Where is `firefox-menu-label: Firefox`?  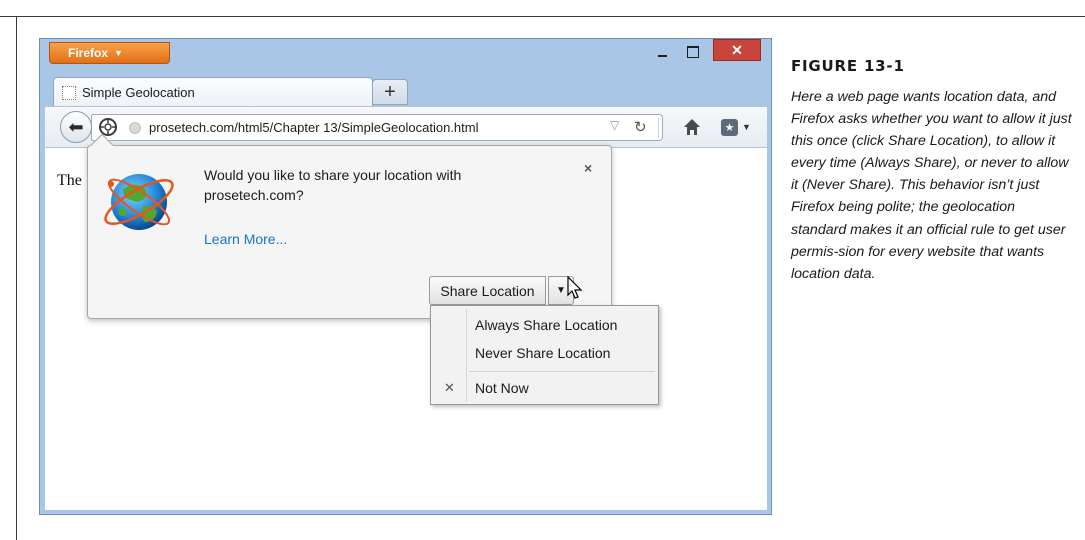 firefox-menu-label: Firefox is located at coordinates (88, 53).